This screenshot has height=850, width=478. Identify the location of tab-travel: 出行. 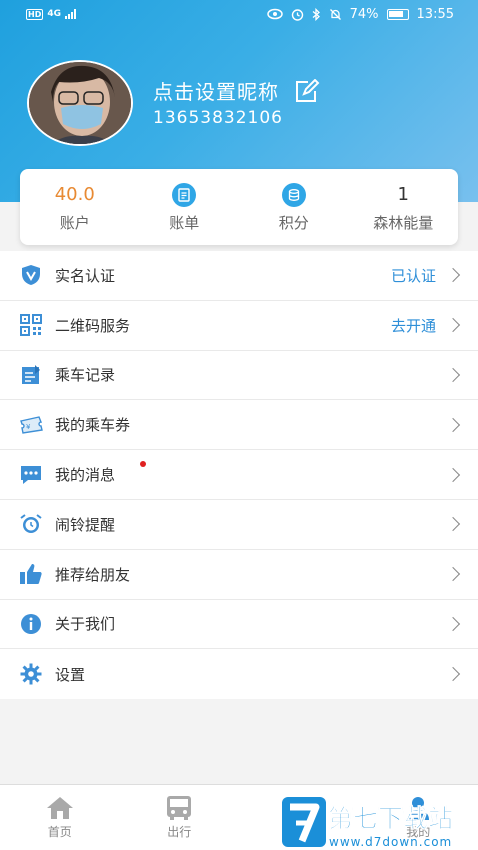
(180, 817).